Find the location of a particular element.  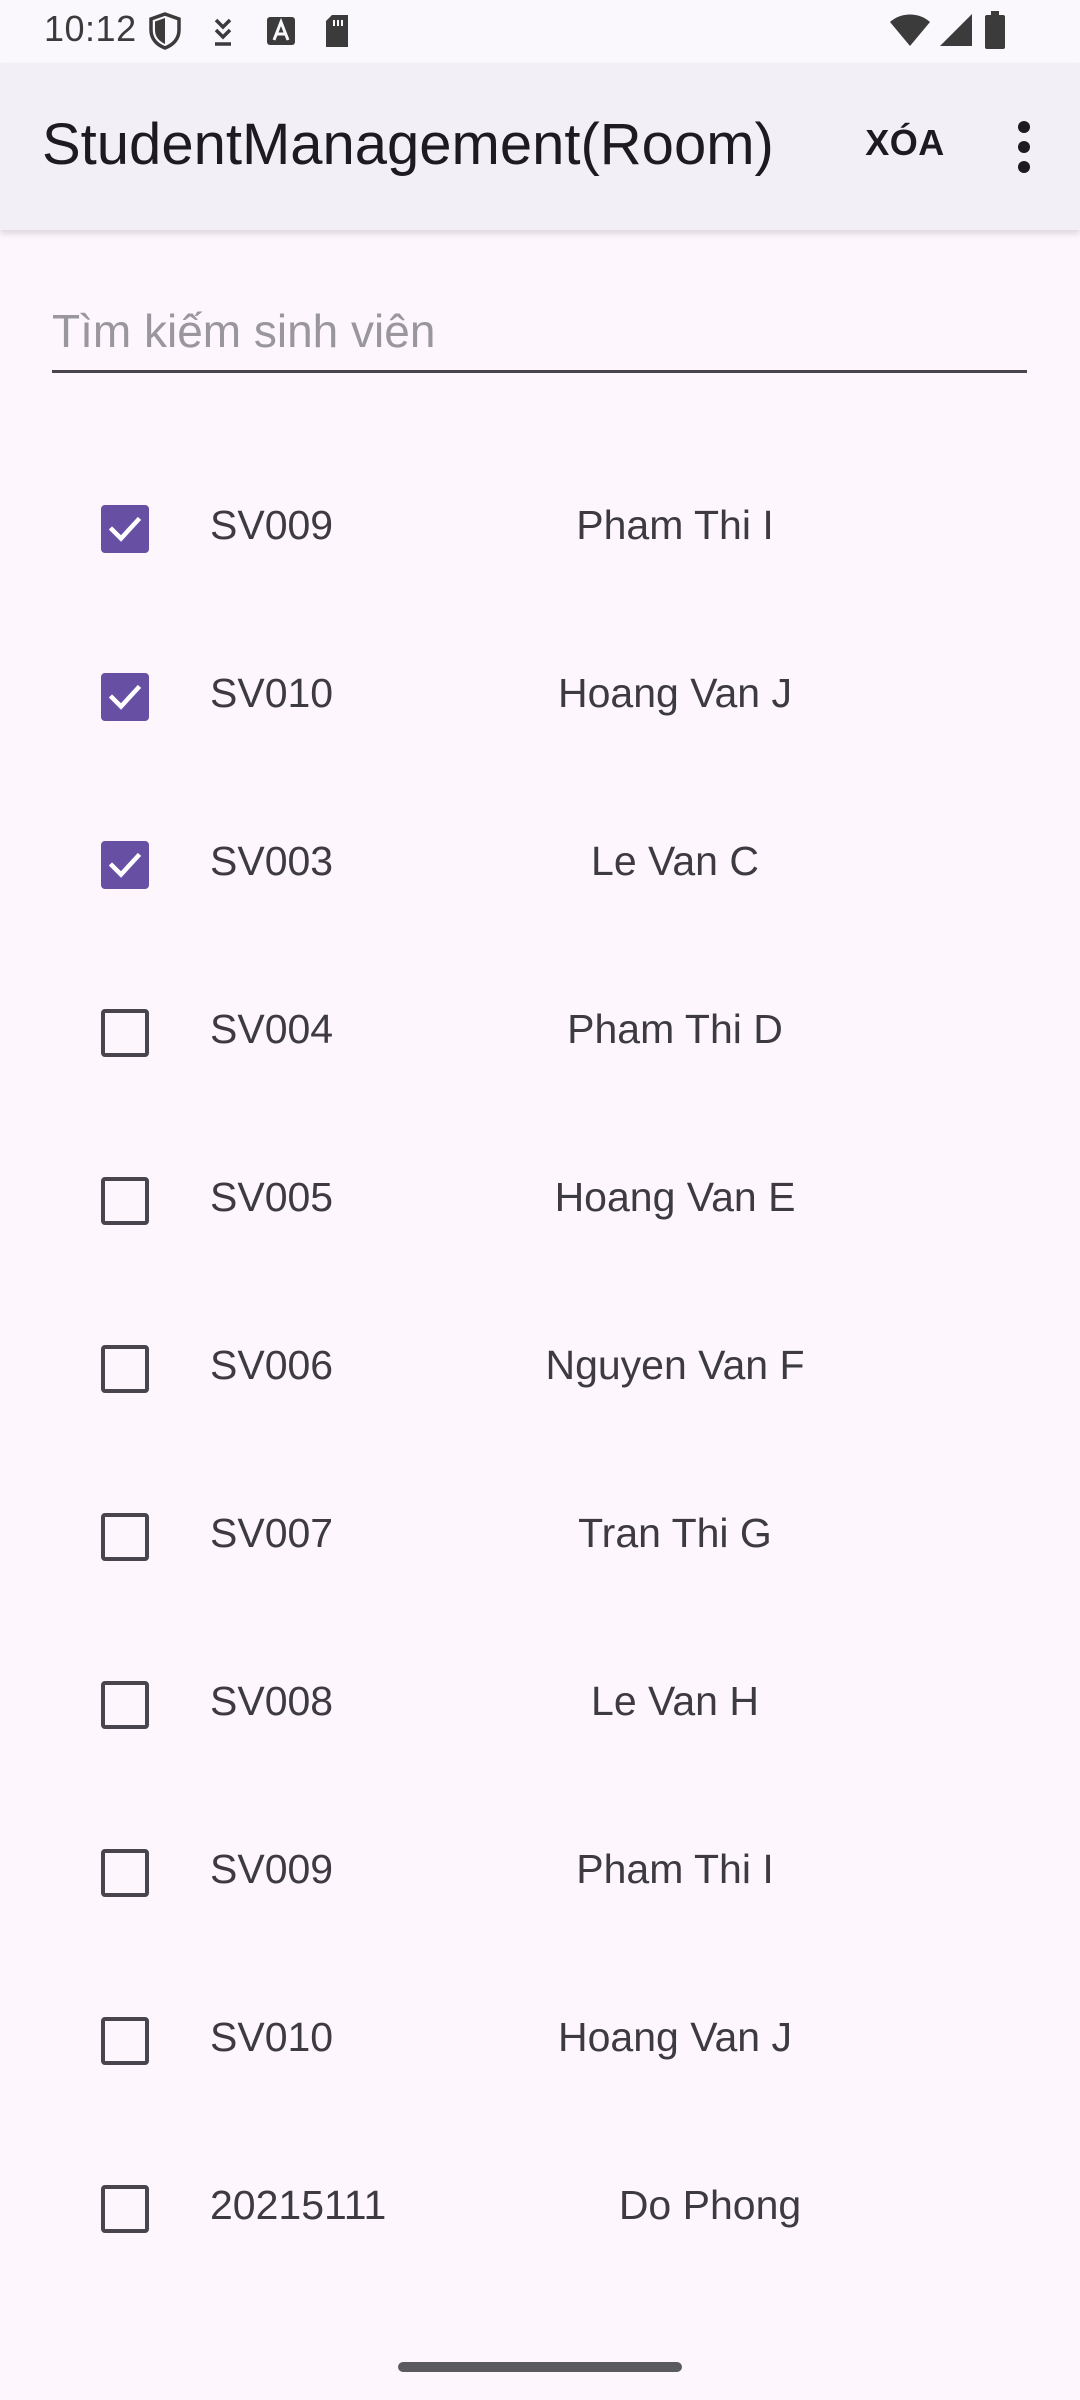

student-row: 20215111 Do Phong is located at coordinates (540, 2210).